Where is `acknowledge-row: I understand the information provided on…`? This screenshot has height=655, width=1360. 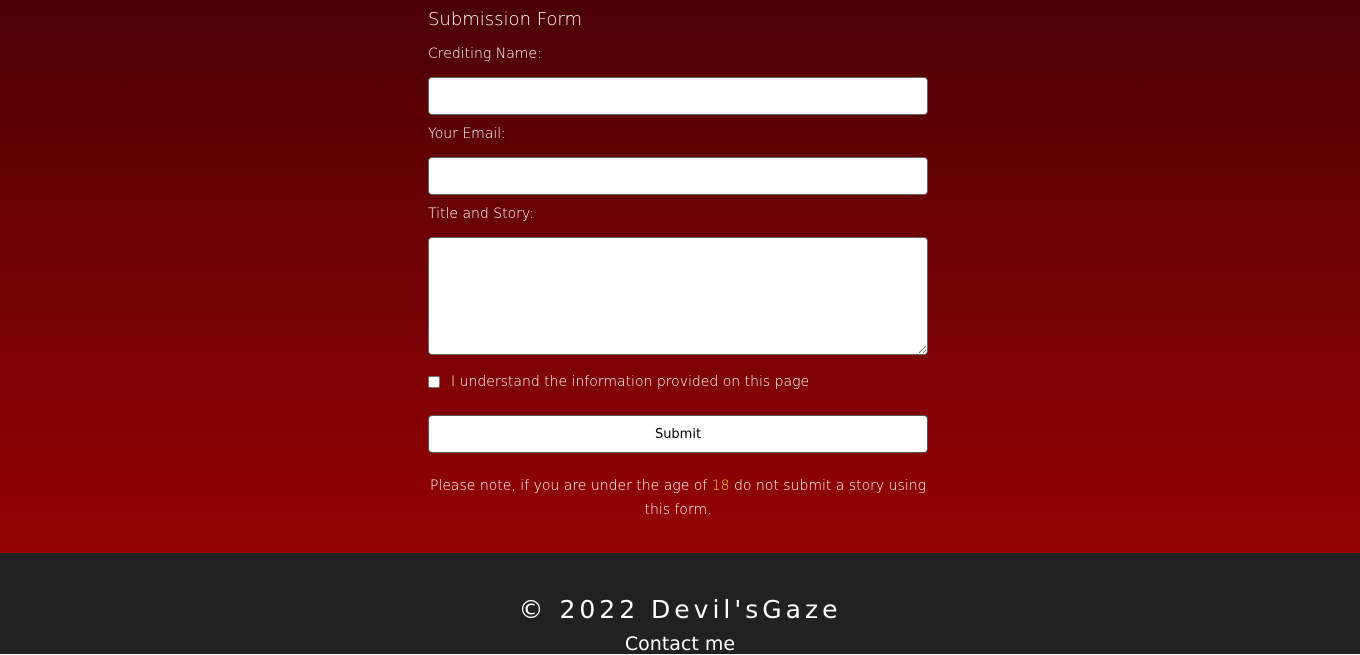 acknowledge-row: I understand the information provided on… is located at coordinates (618, 382).